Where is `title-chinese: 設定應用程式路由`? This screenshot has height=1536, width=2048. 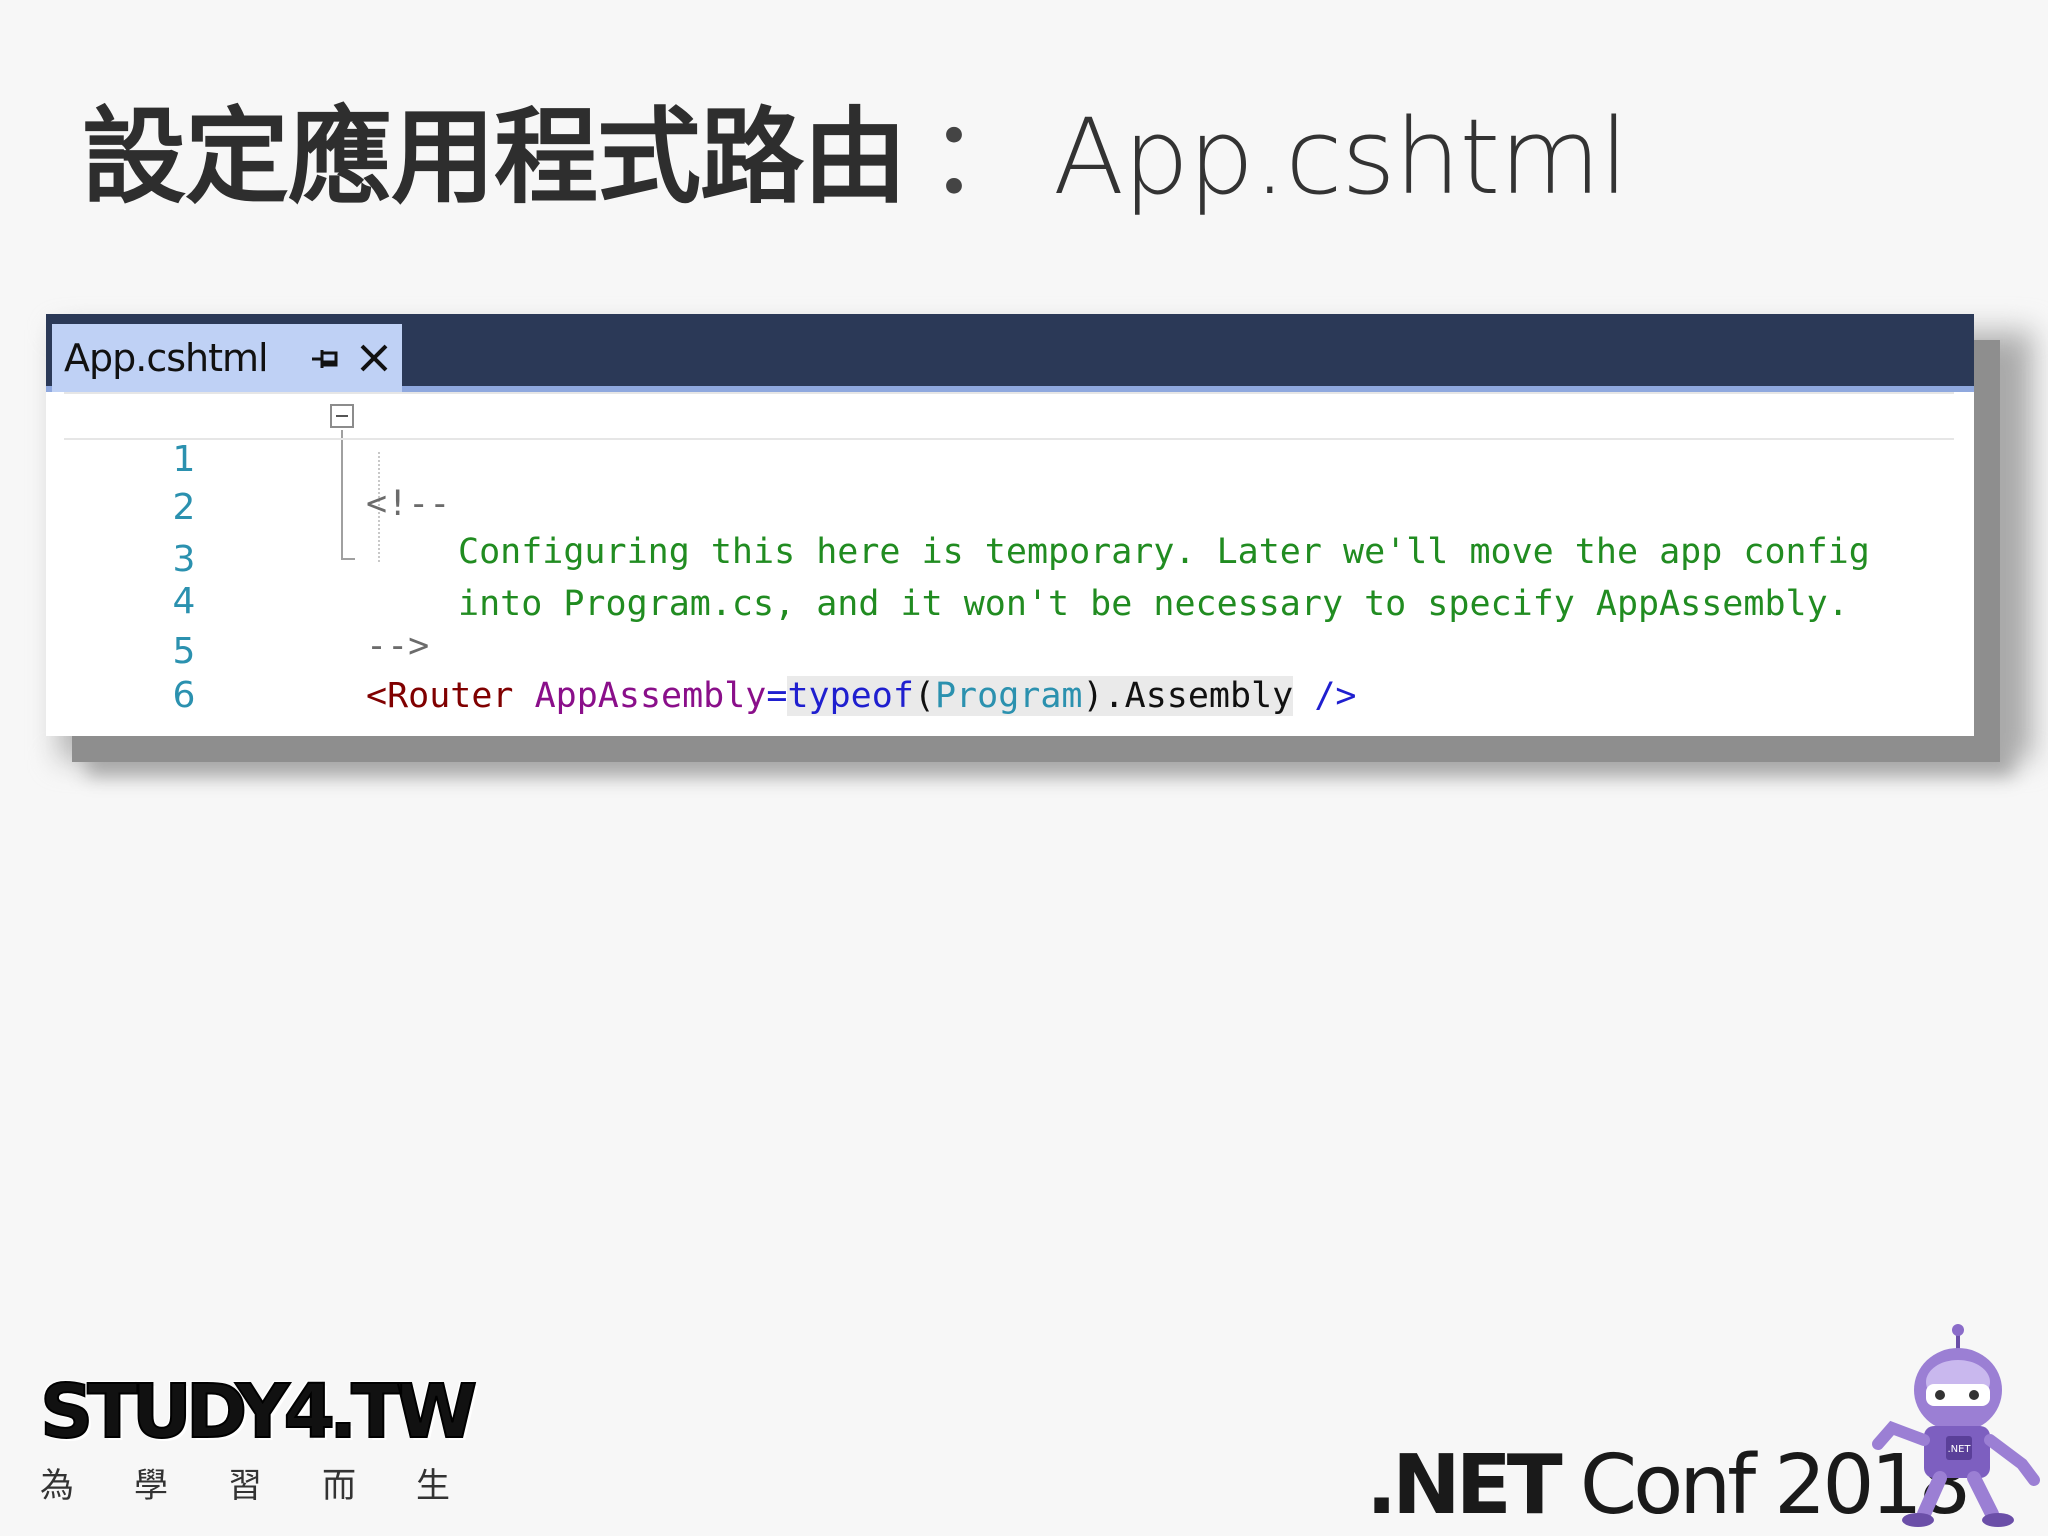 title-chinese: 設定應用程式路由 is located at coordinates (494, 157).